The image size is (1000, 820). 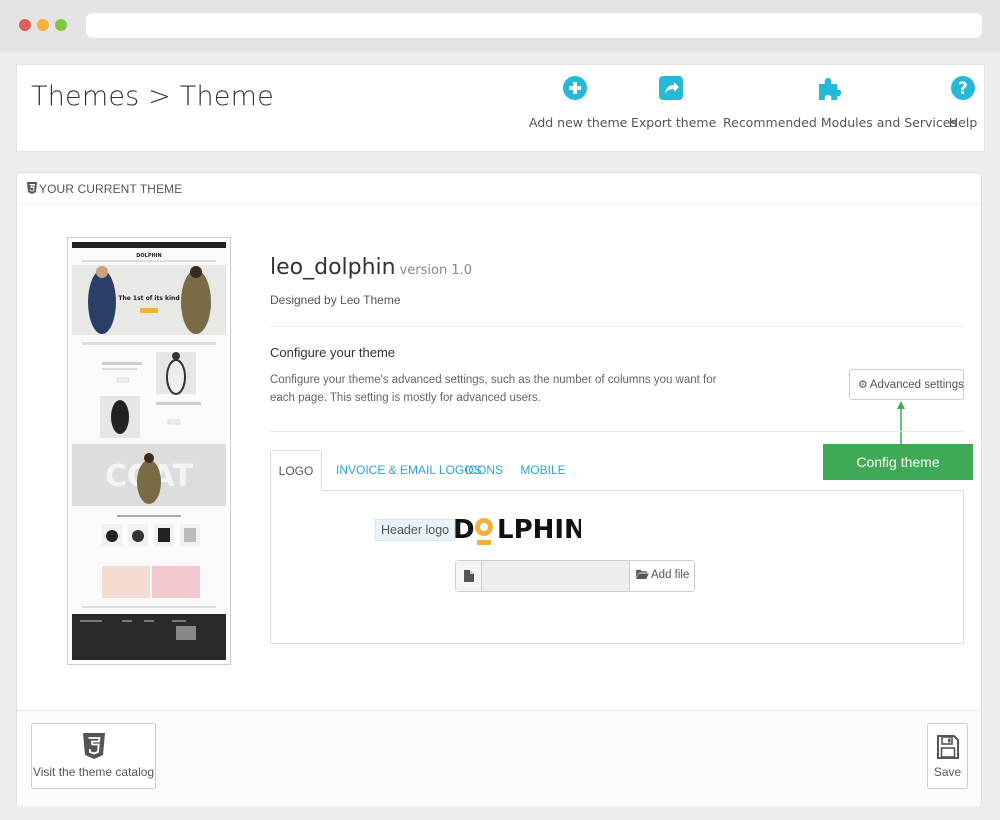 I want to click on browser-chrome, so click(x=500, y=26).